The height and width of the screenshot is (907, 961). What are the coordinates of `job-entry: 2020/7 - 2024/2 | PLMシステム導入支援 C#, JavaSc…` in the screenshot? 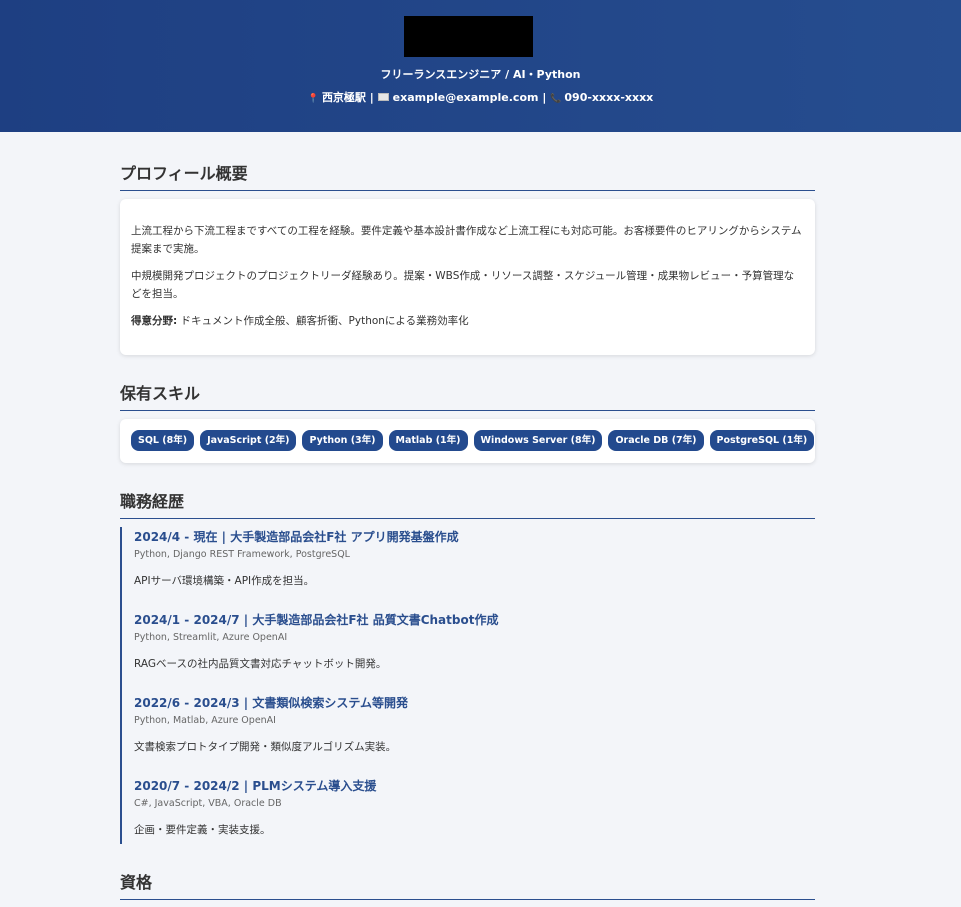 It's located at (474, 810).